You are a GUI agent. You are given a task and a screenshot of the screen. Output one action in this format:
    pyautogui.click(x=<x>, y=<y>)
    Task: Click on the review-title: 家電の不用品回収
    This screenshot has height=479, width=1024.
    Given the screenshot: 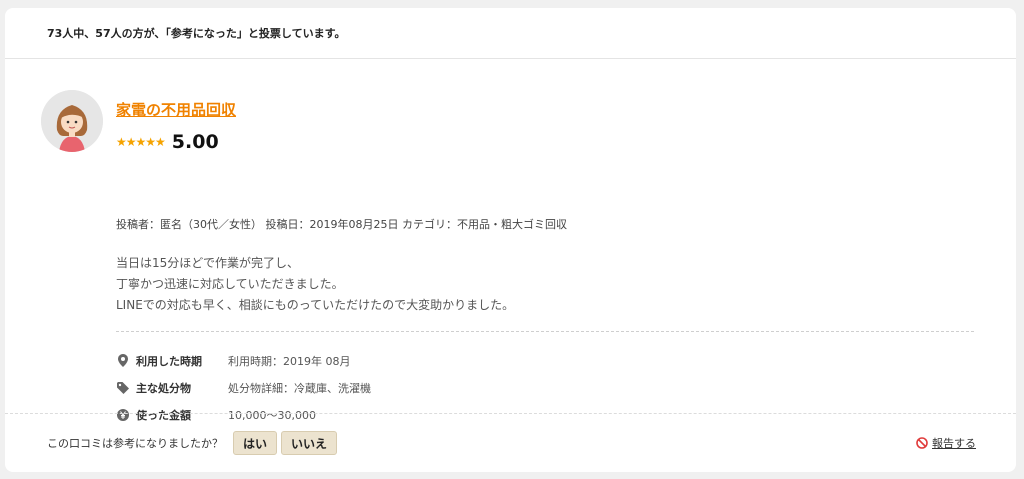 What is the action you would take?
    pyautogui.click(x=176, y=109)
    